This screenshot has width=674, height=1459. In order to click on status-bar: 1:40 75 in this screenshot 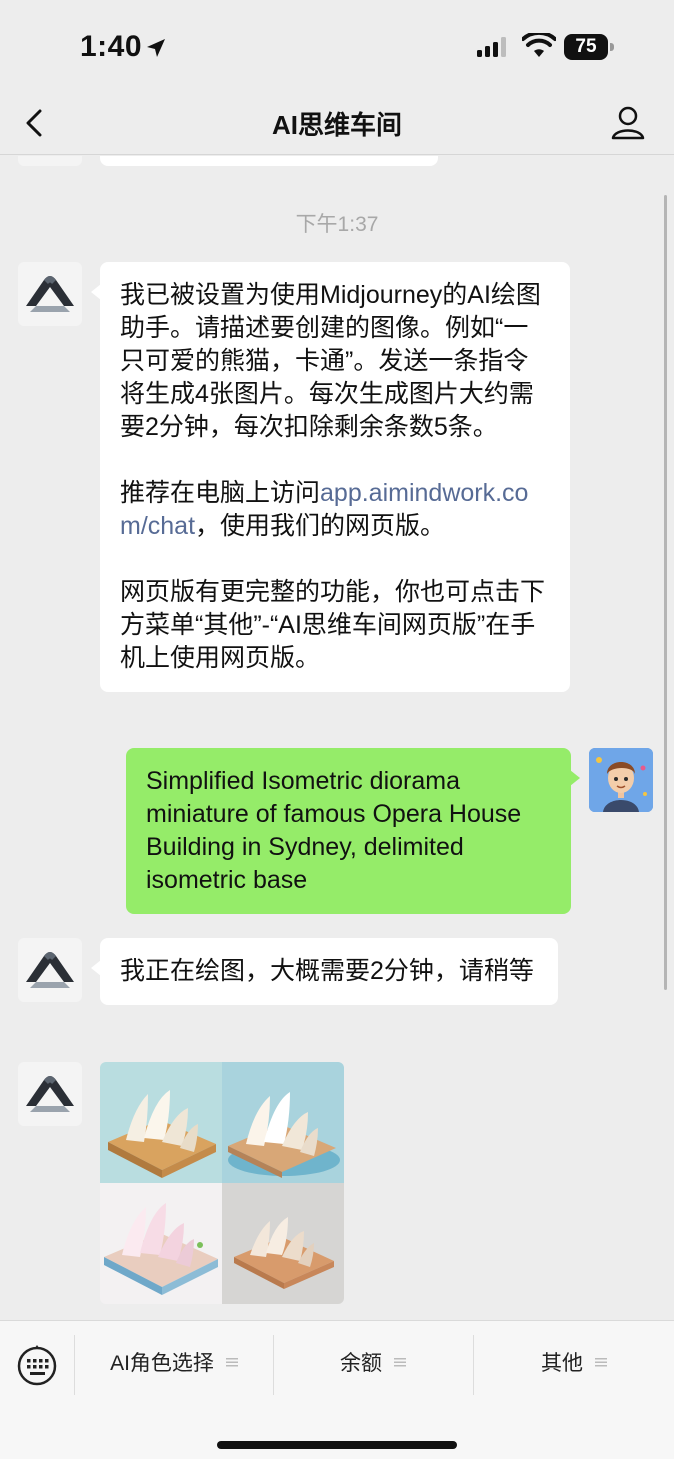, I will do `click(337, 47)`.